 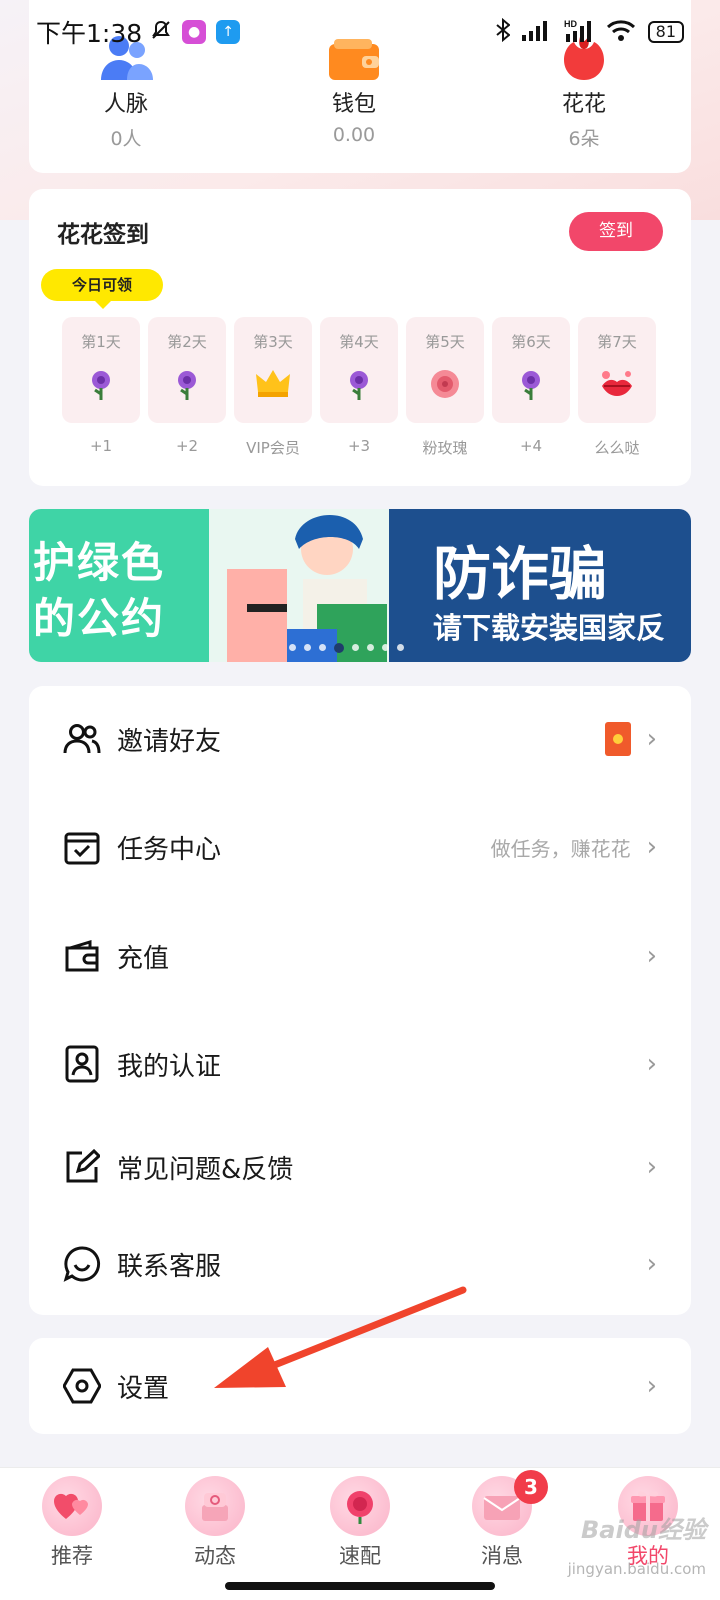 What do you see at coordinates (354, 135) in the screenshot?
I see `stat-value: 0.00` at bounding box center [354, 135].